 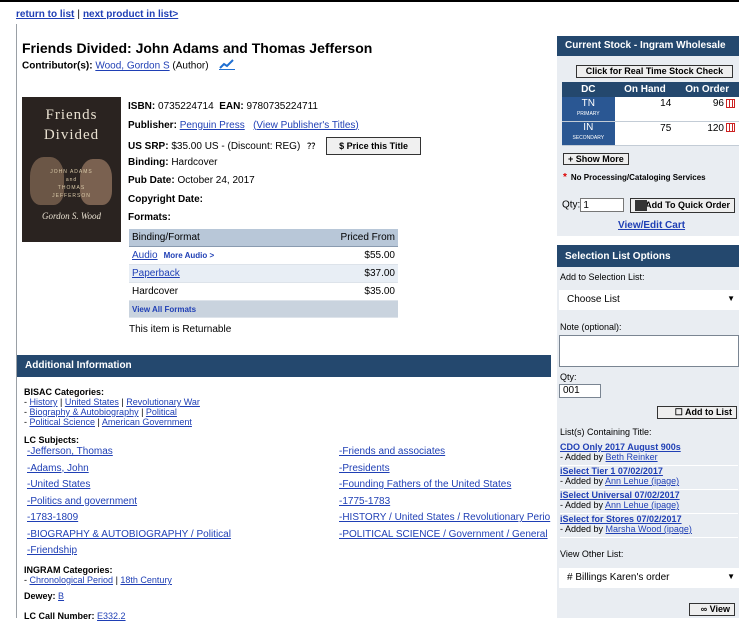 What do you see at coordinates (582, 529) in the screenshot?
I see `added-by-text: - Added by` at bounding box center [582, 529].